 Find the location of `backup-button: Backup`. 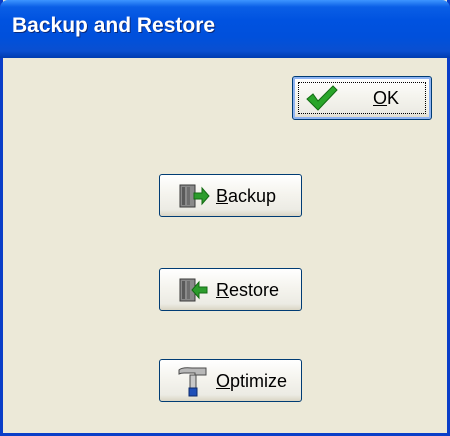

backup-button: Backup is located at coordinates (230, 195).